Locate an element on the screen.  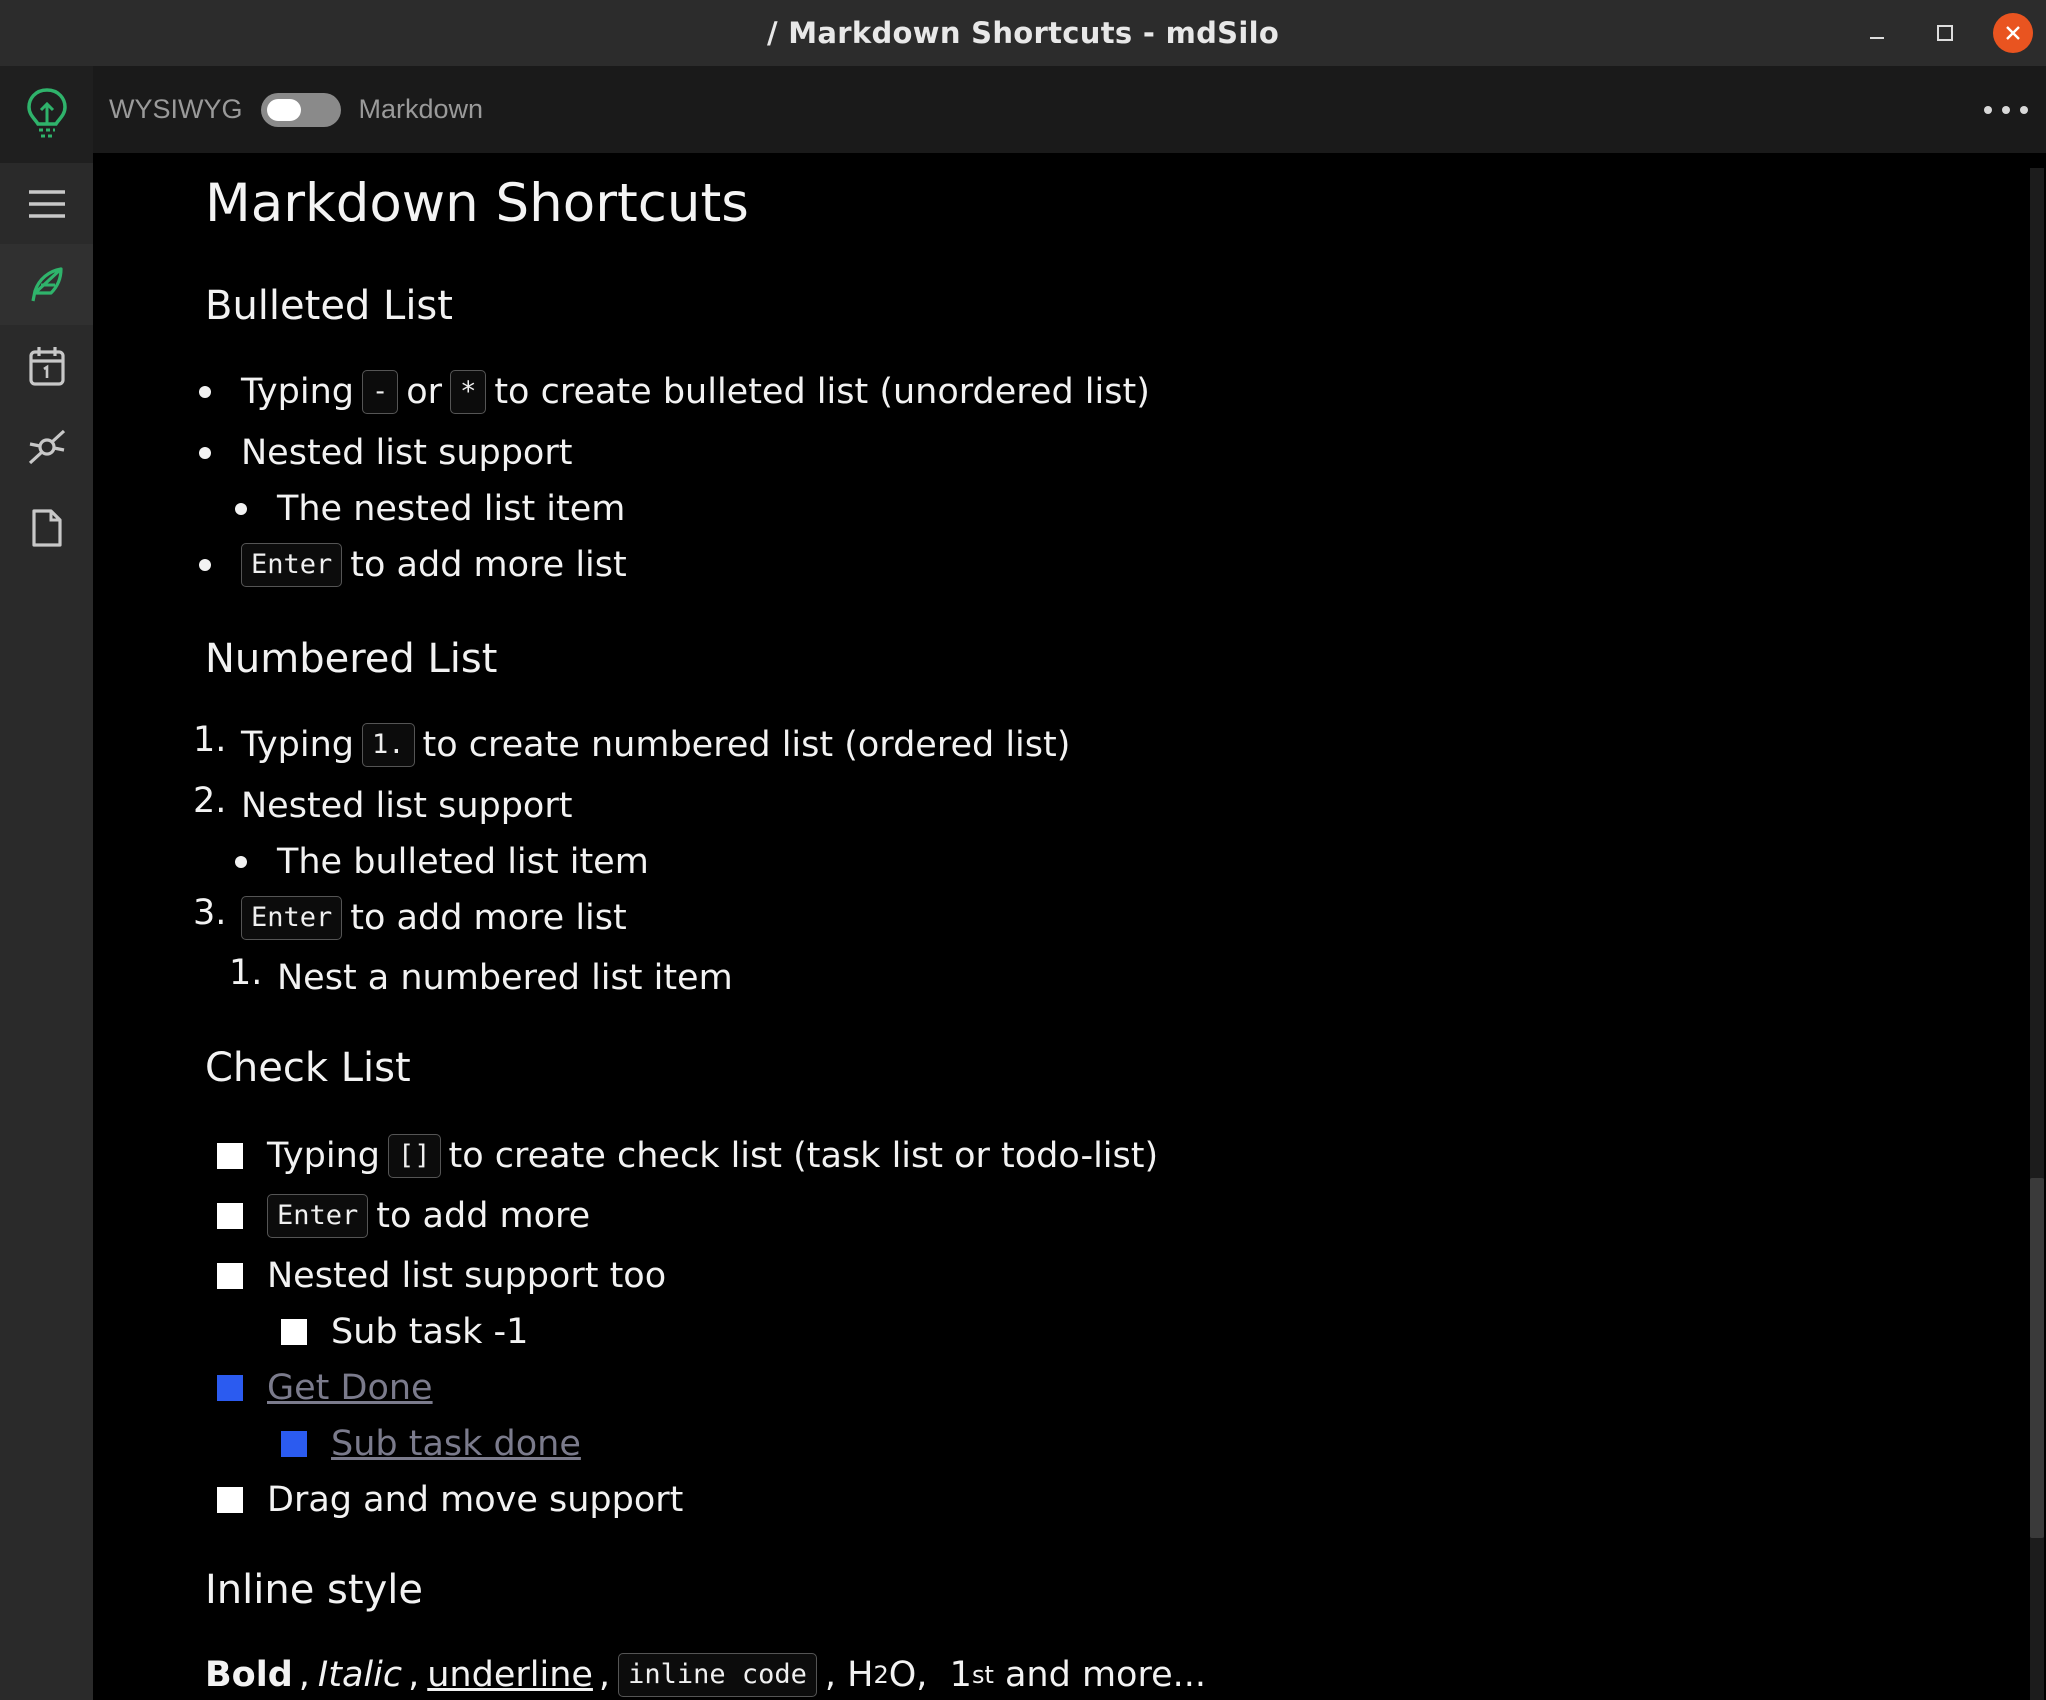
maximize-button is located at coordinates (1945, 33).